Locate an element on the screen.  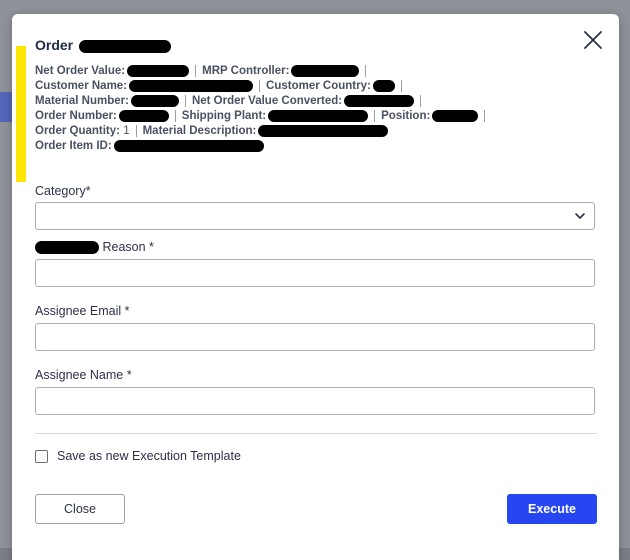
save-template-label: Save as new Execution Template is located at coordinates (149, 456).